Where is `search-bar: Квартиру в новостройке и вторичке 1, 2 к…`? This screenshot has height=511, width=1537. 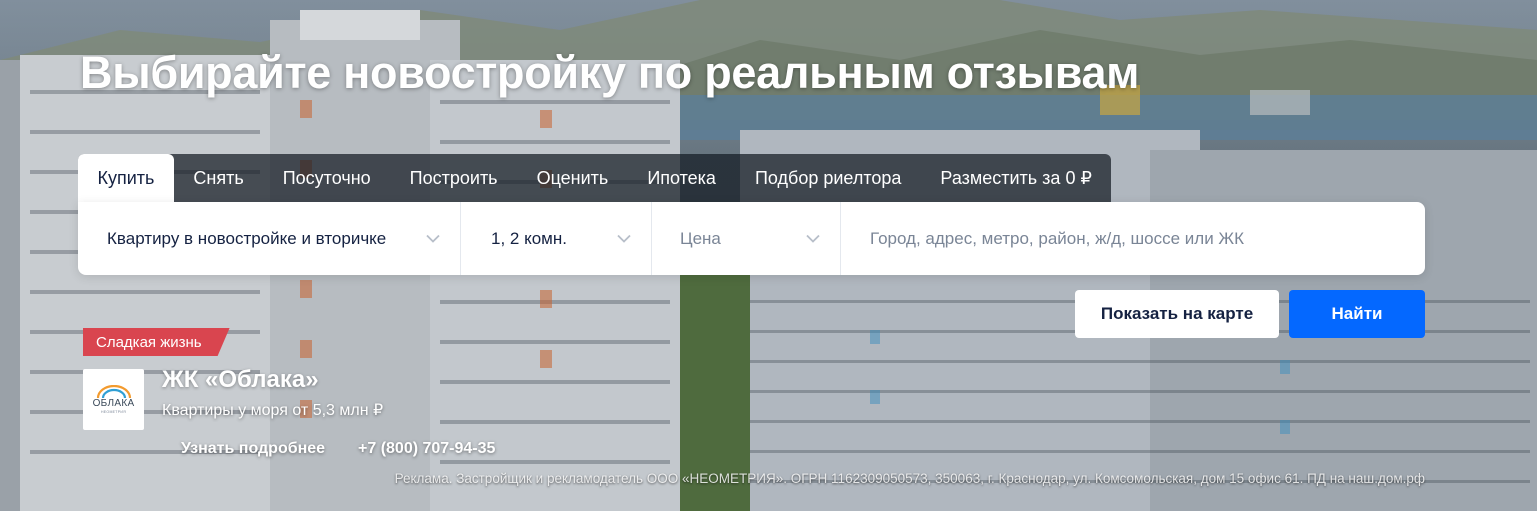 search-bar: Квартиру в новостройке и вторичке 1, 2 к… is located at coordinates (751, 238).